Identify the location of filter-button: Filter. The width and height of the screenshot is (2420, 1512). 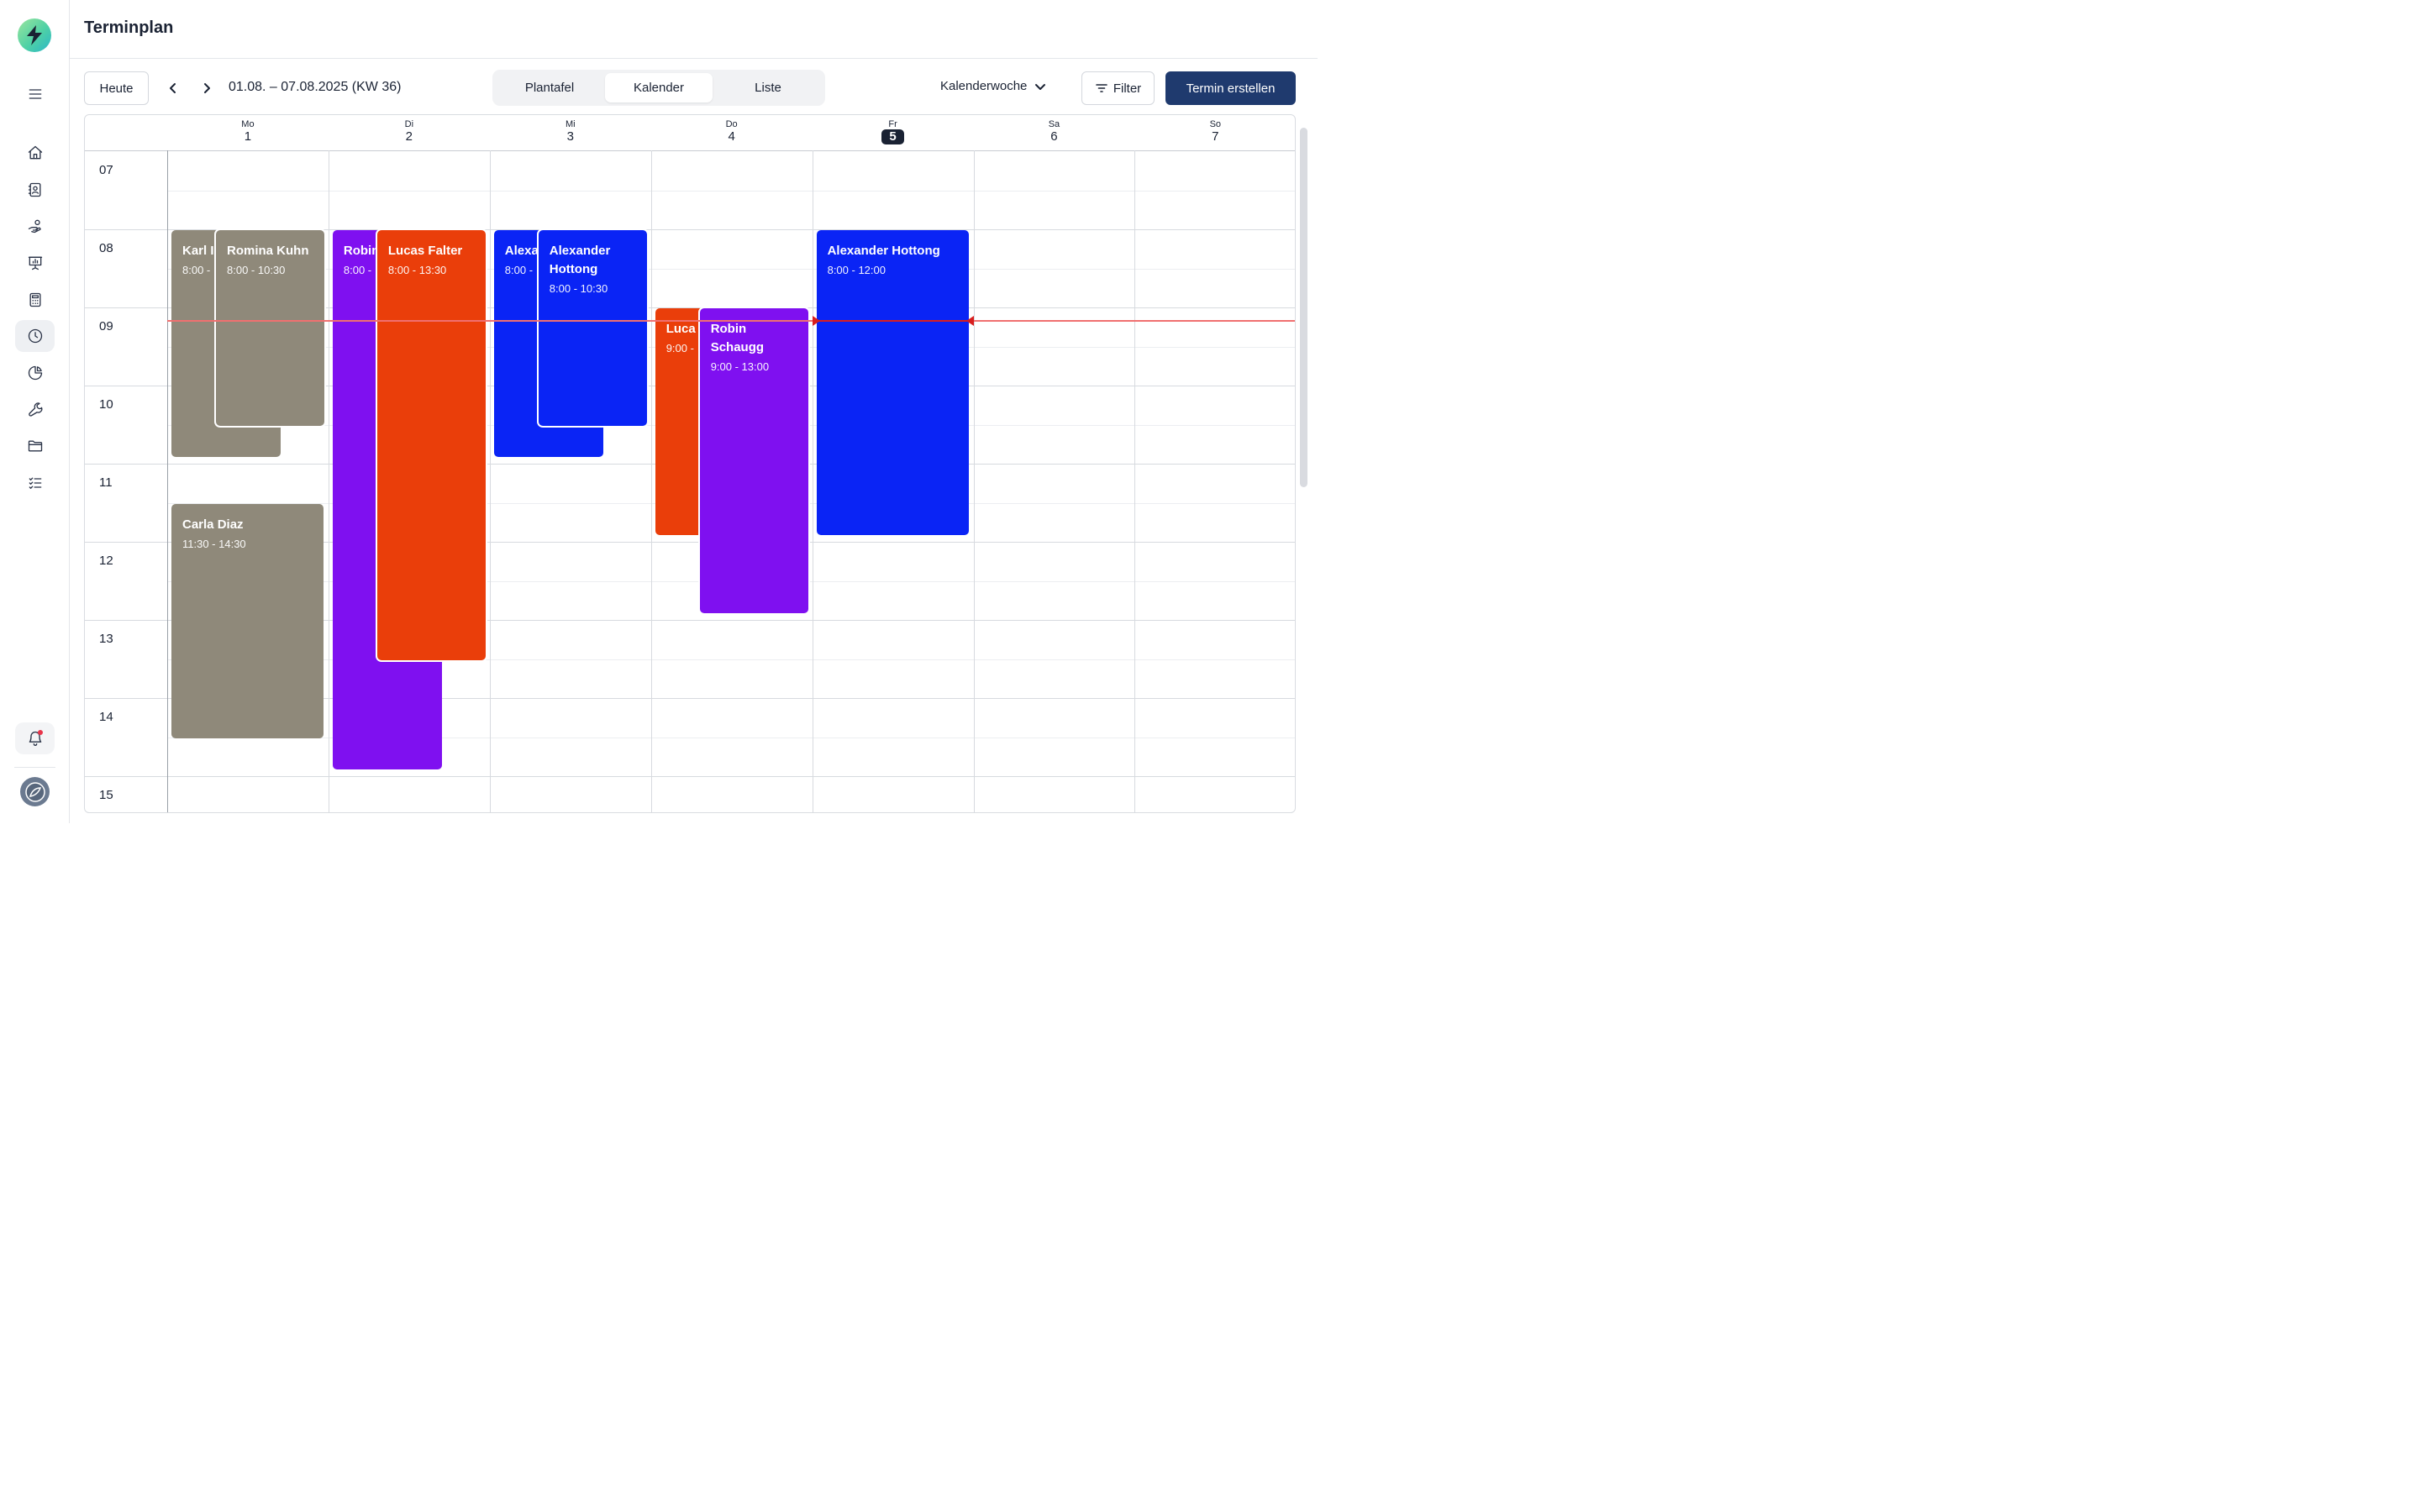
(1118, 88).